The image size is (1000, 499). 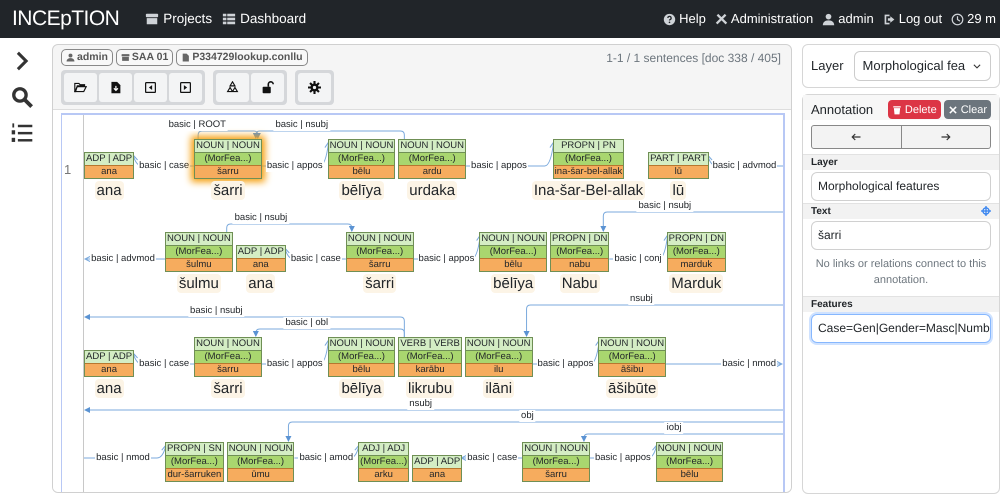 I want to click on delete-button: Delete, so click(x=914, y=110).